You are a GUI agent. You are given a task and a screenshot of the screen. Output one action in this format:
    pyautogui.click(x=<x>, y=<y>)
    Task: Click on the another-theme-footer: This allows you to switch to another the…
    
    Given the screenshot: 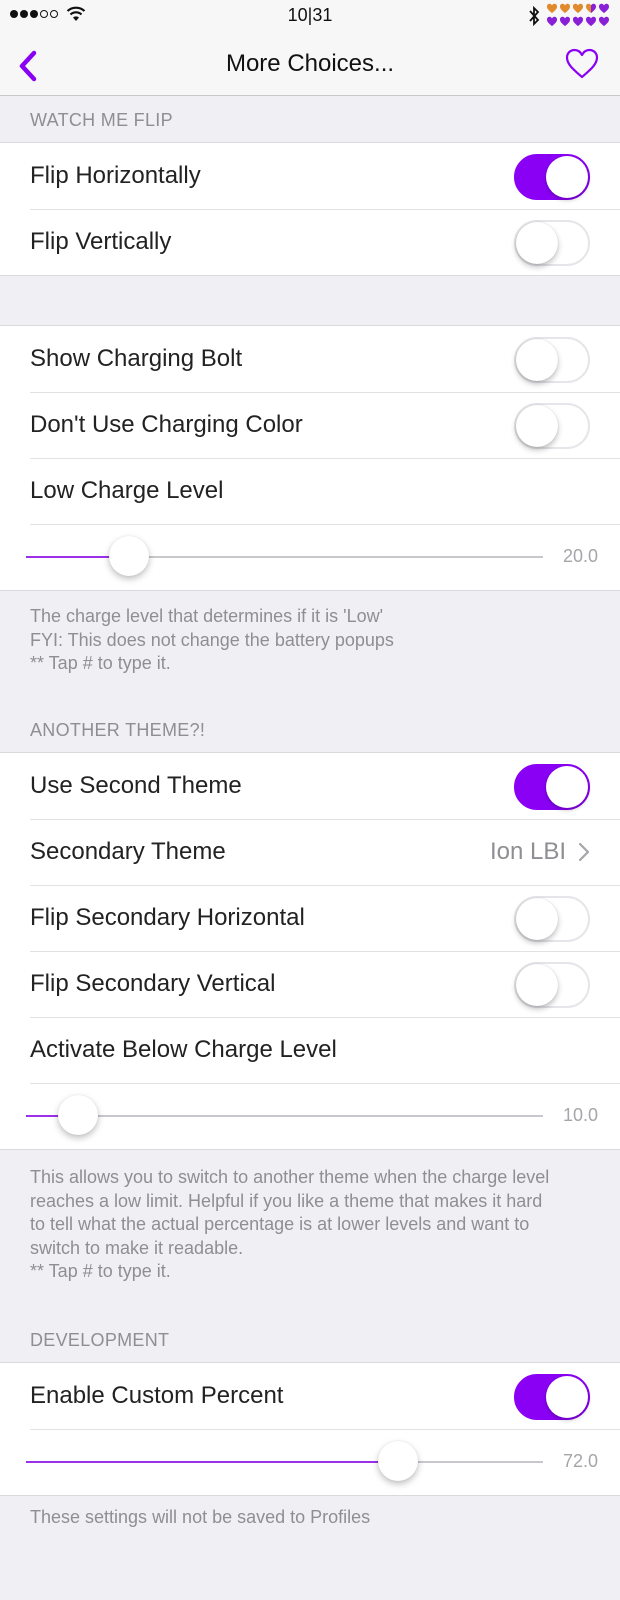 What is the action you would take?
    pyautogui.click(x=315, y=1225)
    